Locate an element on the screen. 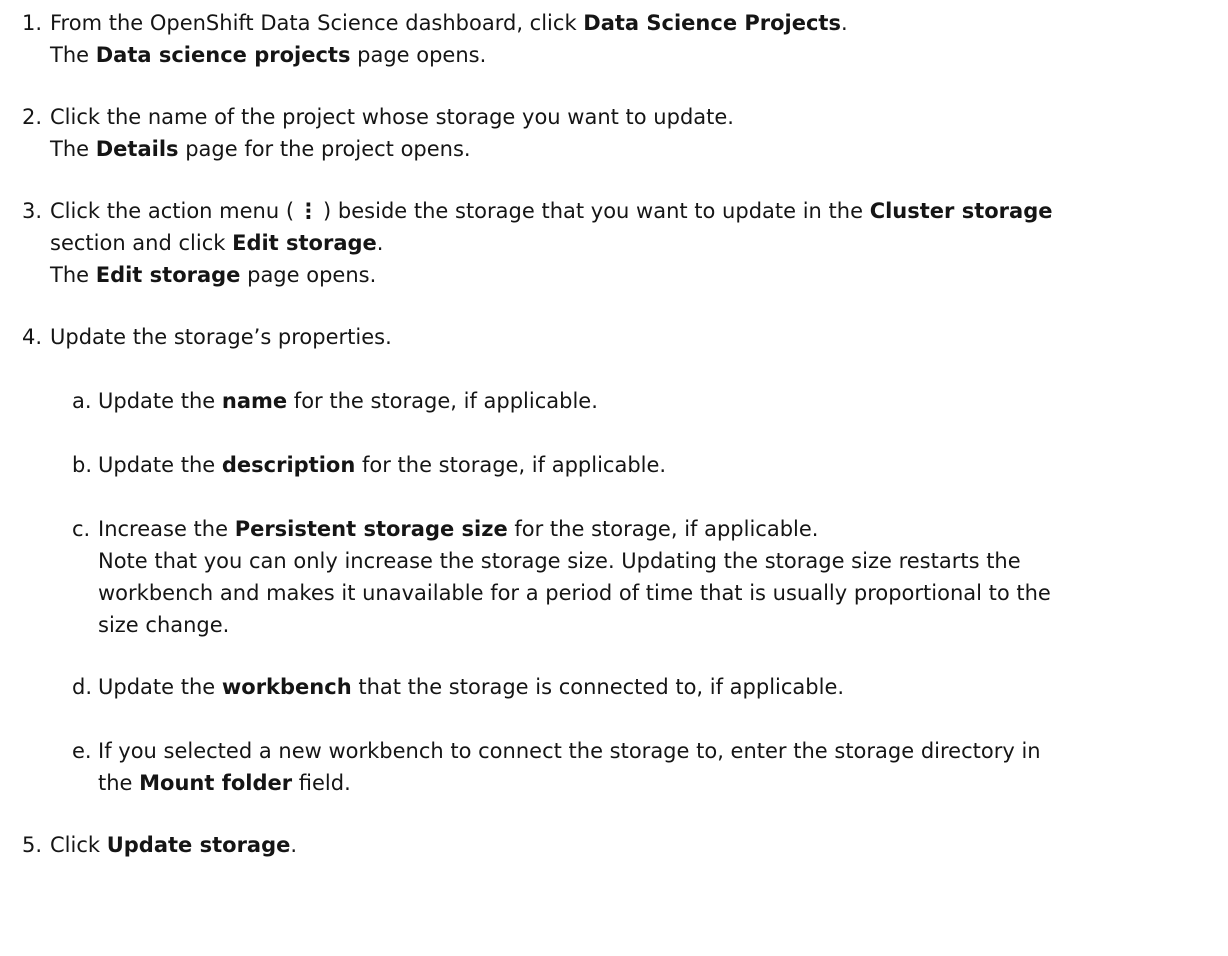  substep-letter: b. is located at coordinates (82, 465).